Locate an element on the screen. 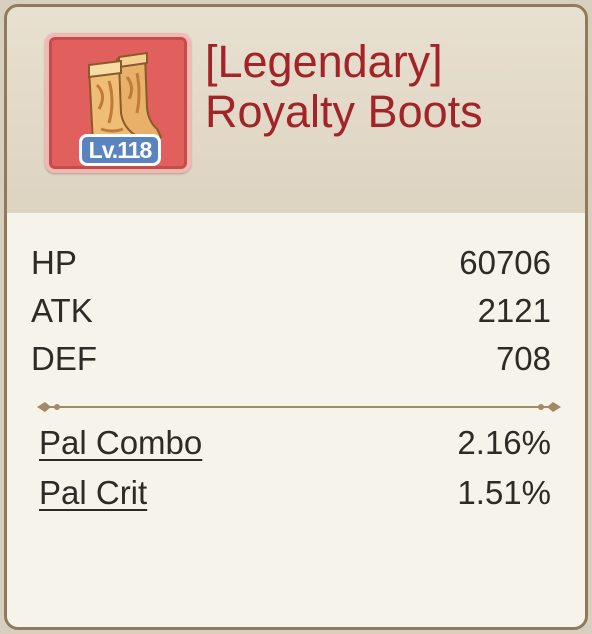  bonus-label-link: Pal Crit is located at coordinates (93, 493).